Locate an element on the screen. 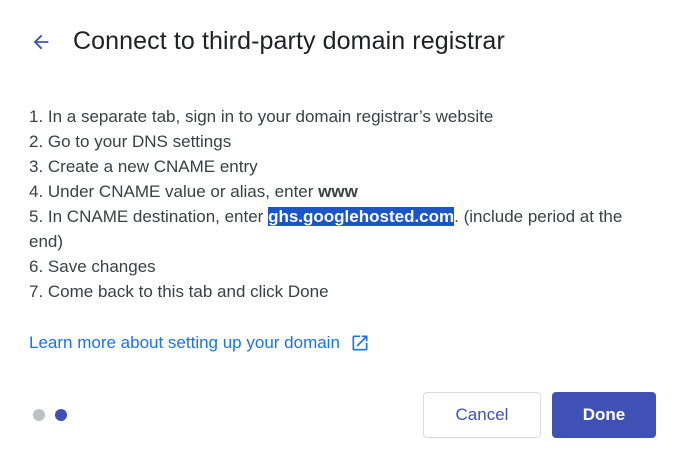 The width and height of the screenshot is (681, 462). dialog-title: Connect to third-party domain registrar is located at coordinates (289, 41).